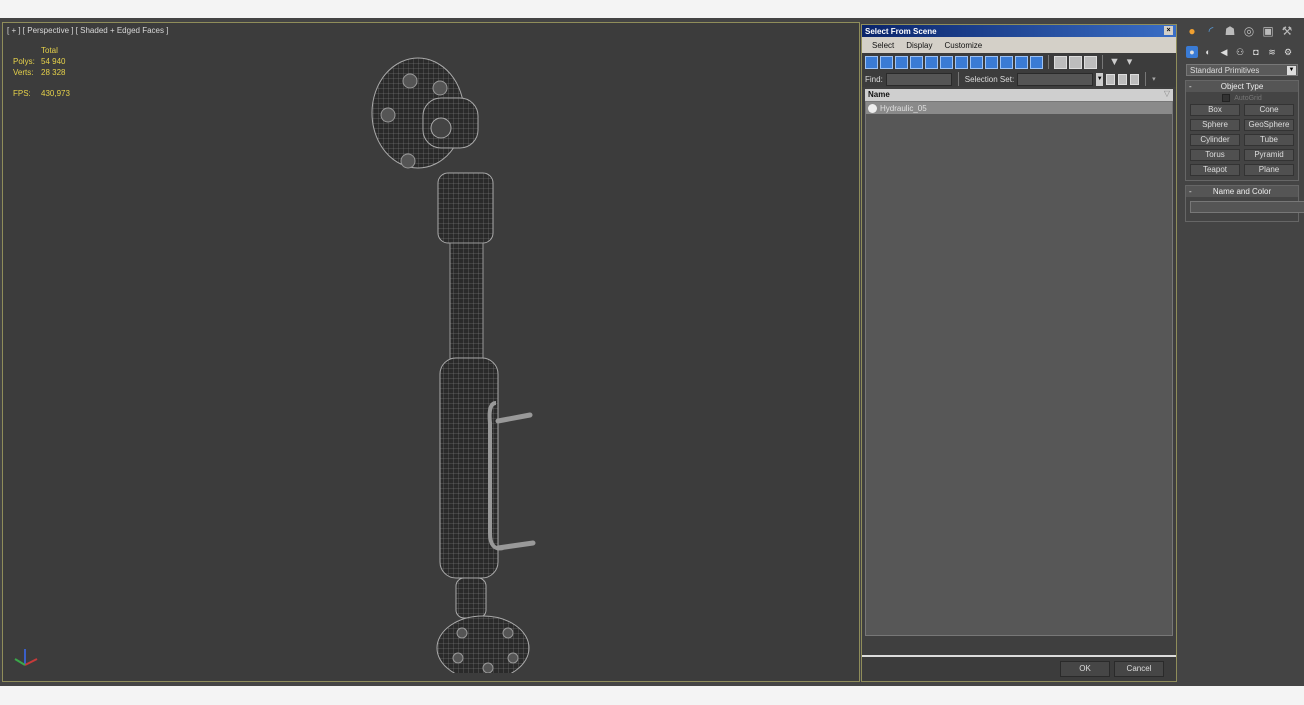 The width and height of the screenshot is (1304, 705). I want to click on select-invert-icon, so click(1090, 62).